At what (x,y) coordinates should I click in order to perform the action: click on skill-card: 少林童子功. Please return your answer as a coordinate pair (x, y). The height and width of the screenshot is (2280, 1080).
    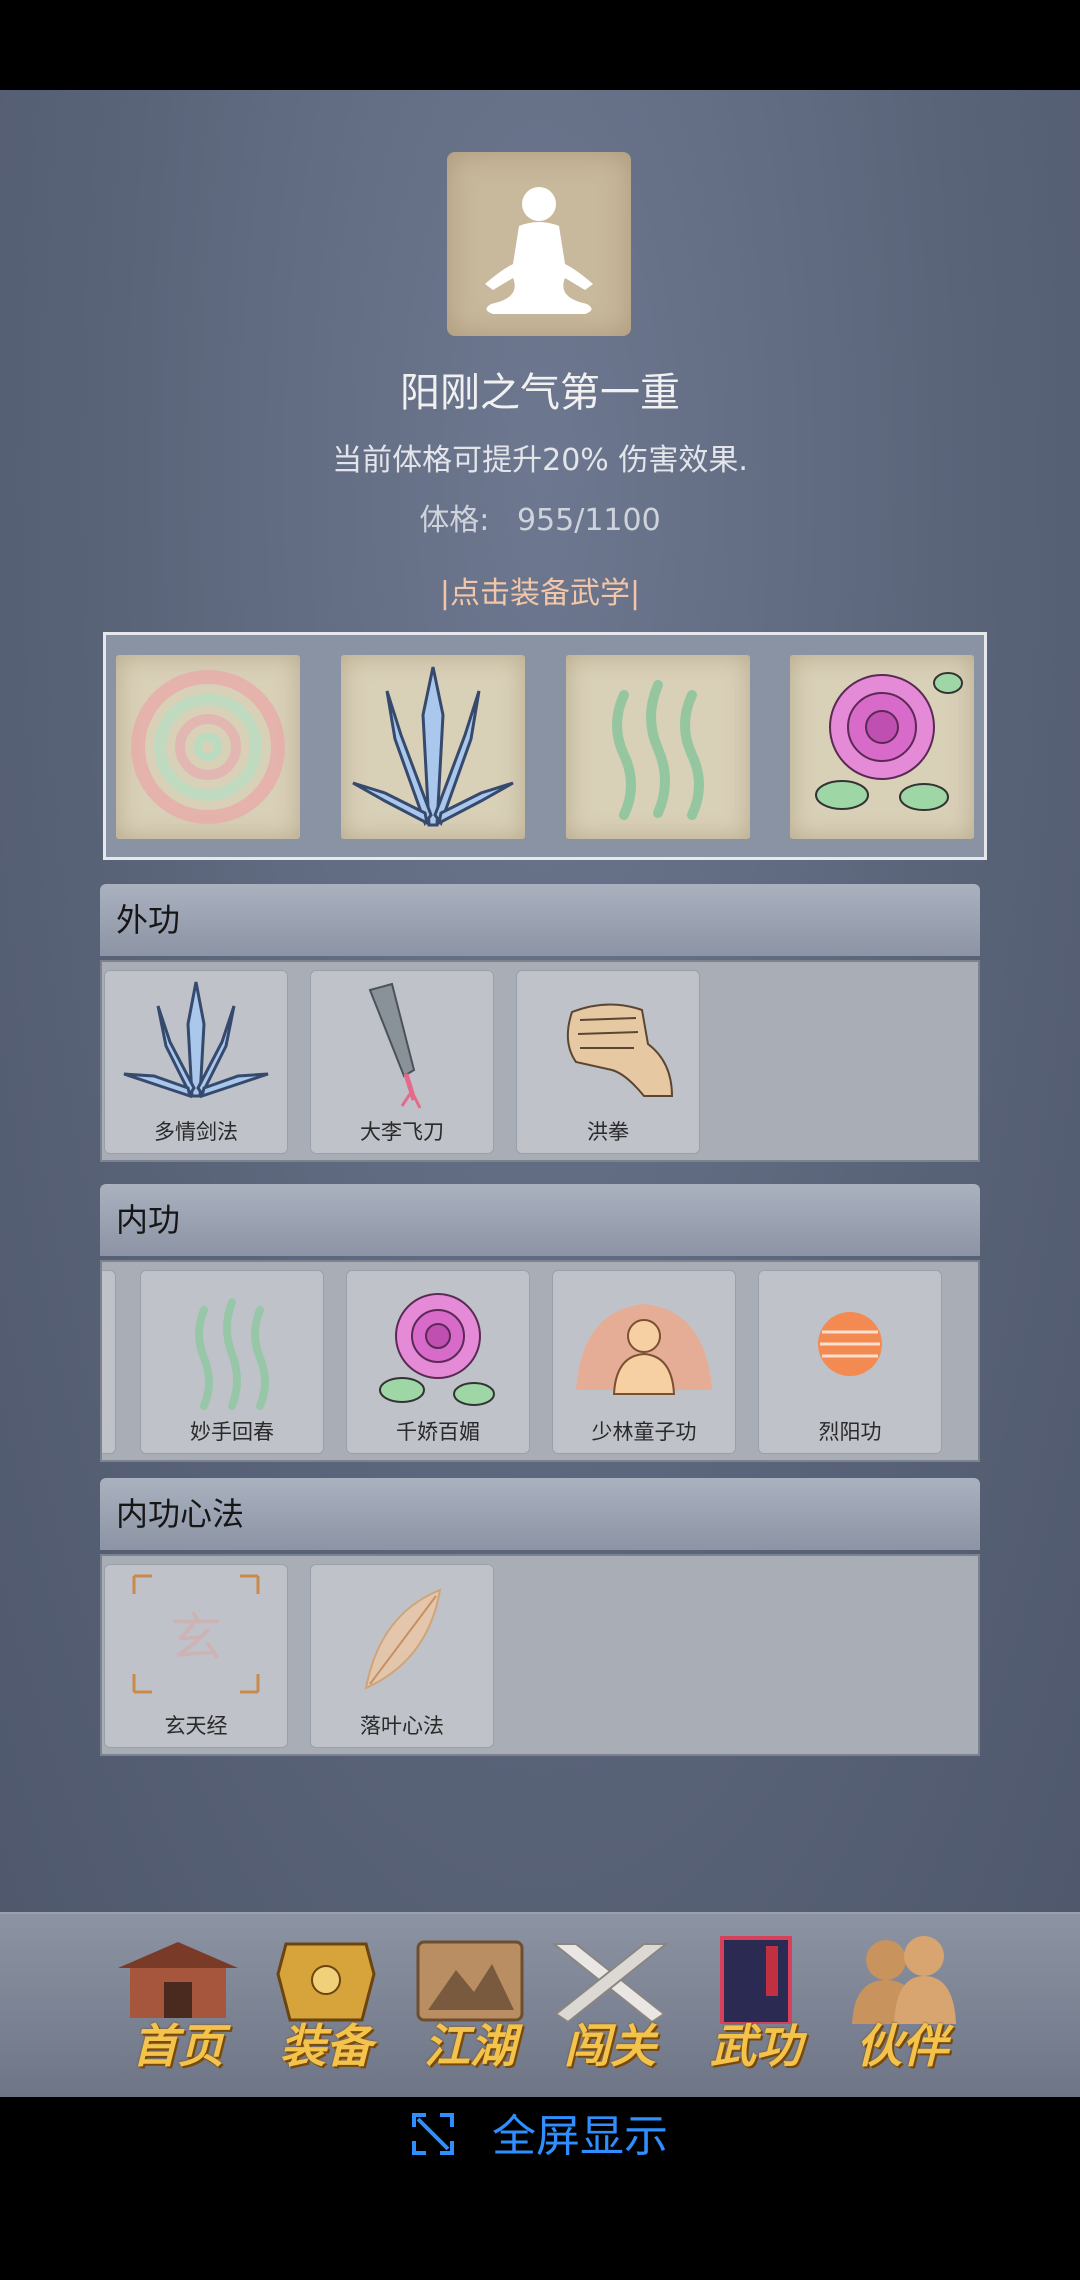
    Looking at the image, I should click on (644, 1362).